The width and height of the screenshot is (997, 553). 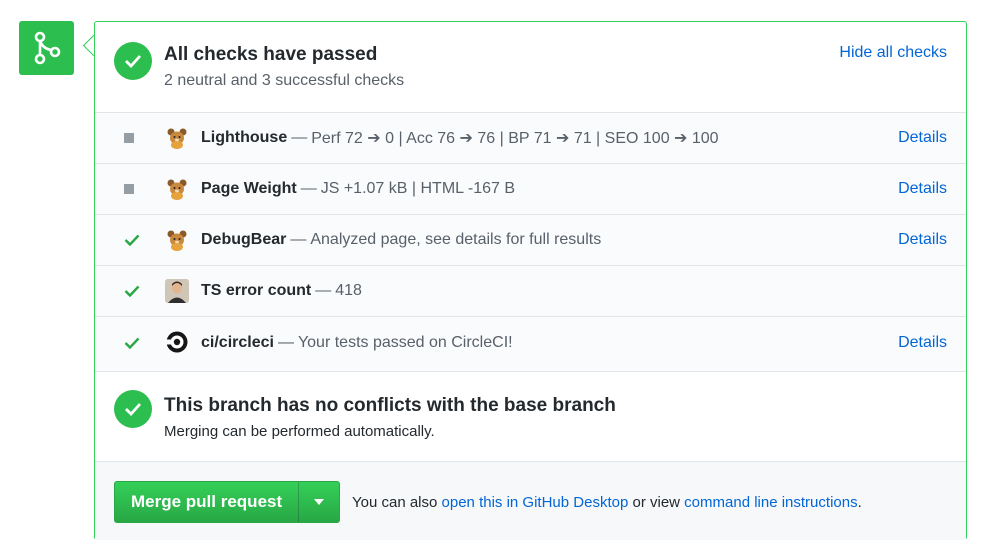 I want to click on details-link-page-weight: Details, so click(x=922, y=189).